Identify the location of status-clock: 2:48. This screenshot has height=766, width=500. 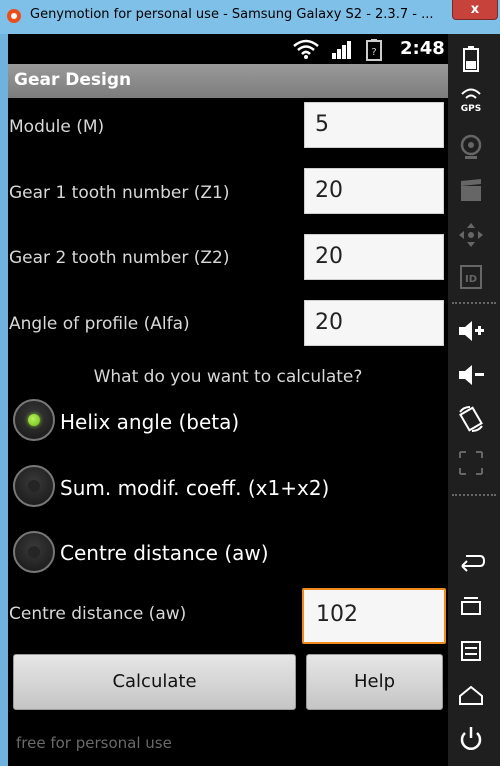
(422, 48).